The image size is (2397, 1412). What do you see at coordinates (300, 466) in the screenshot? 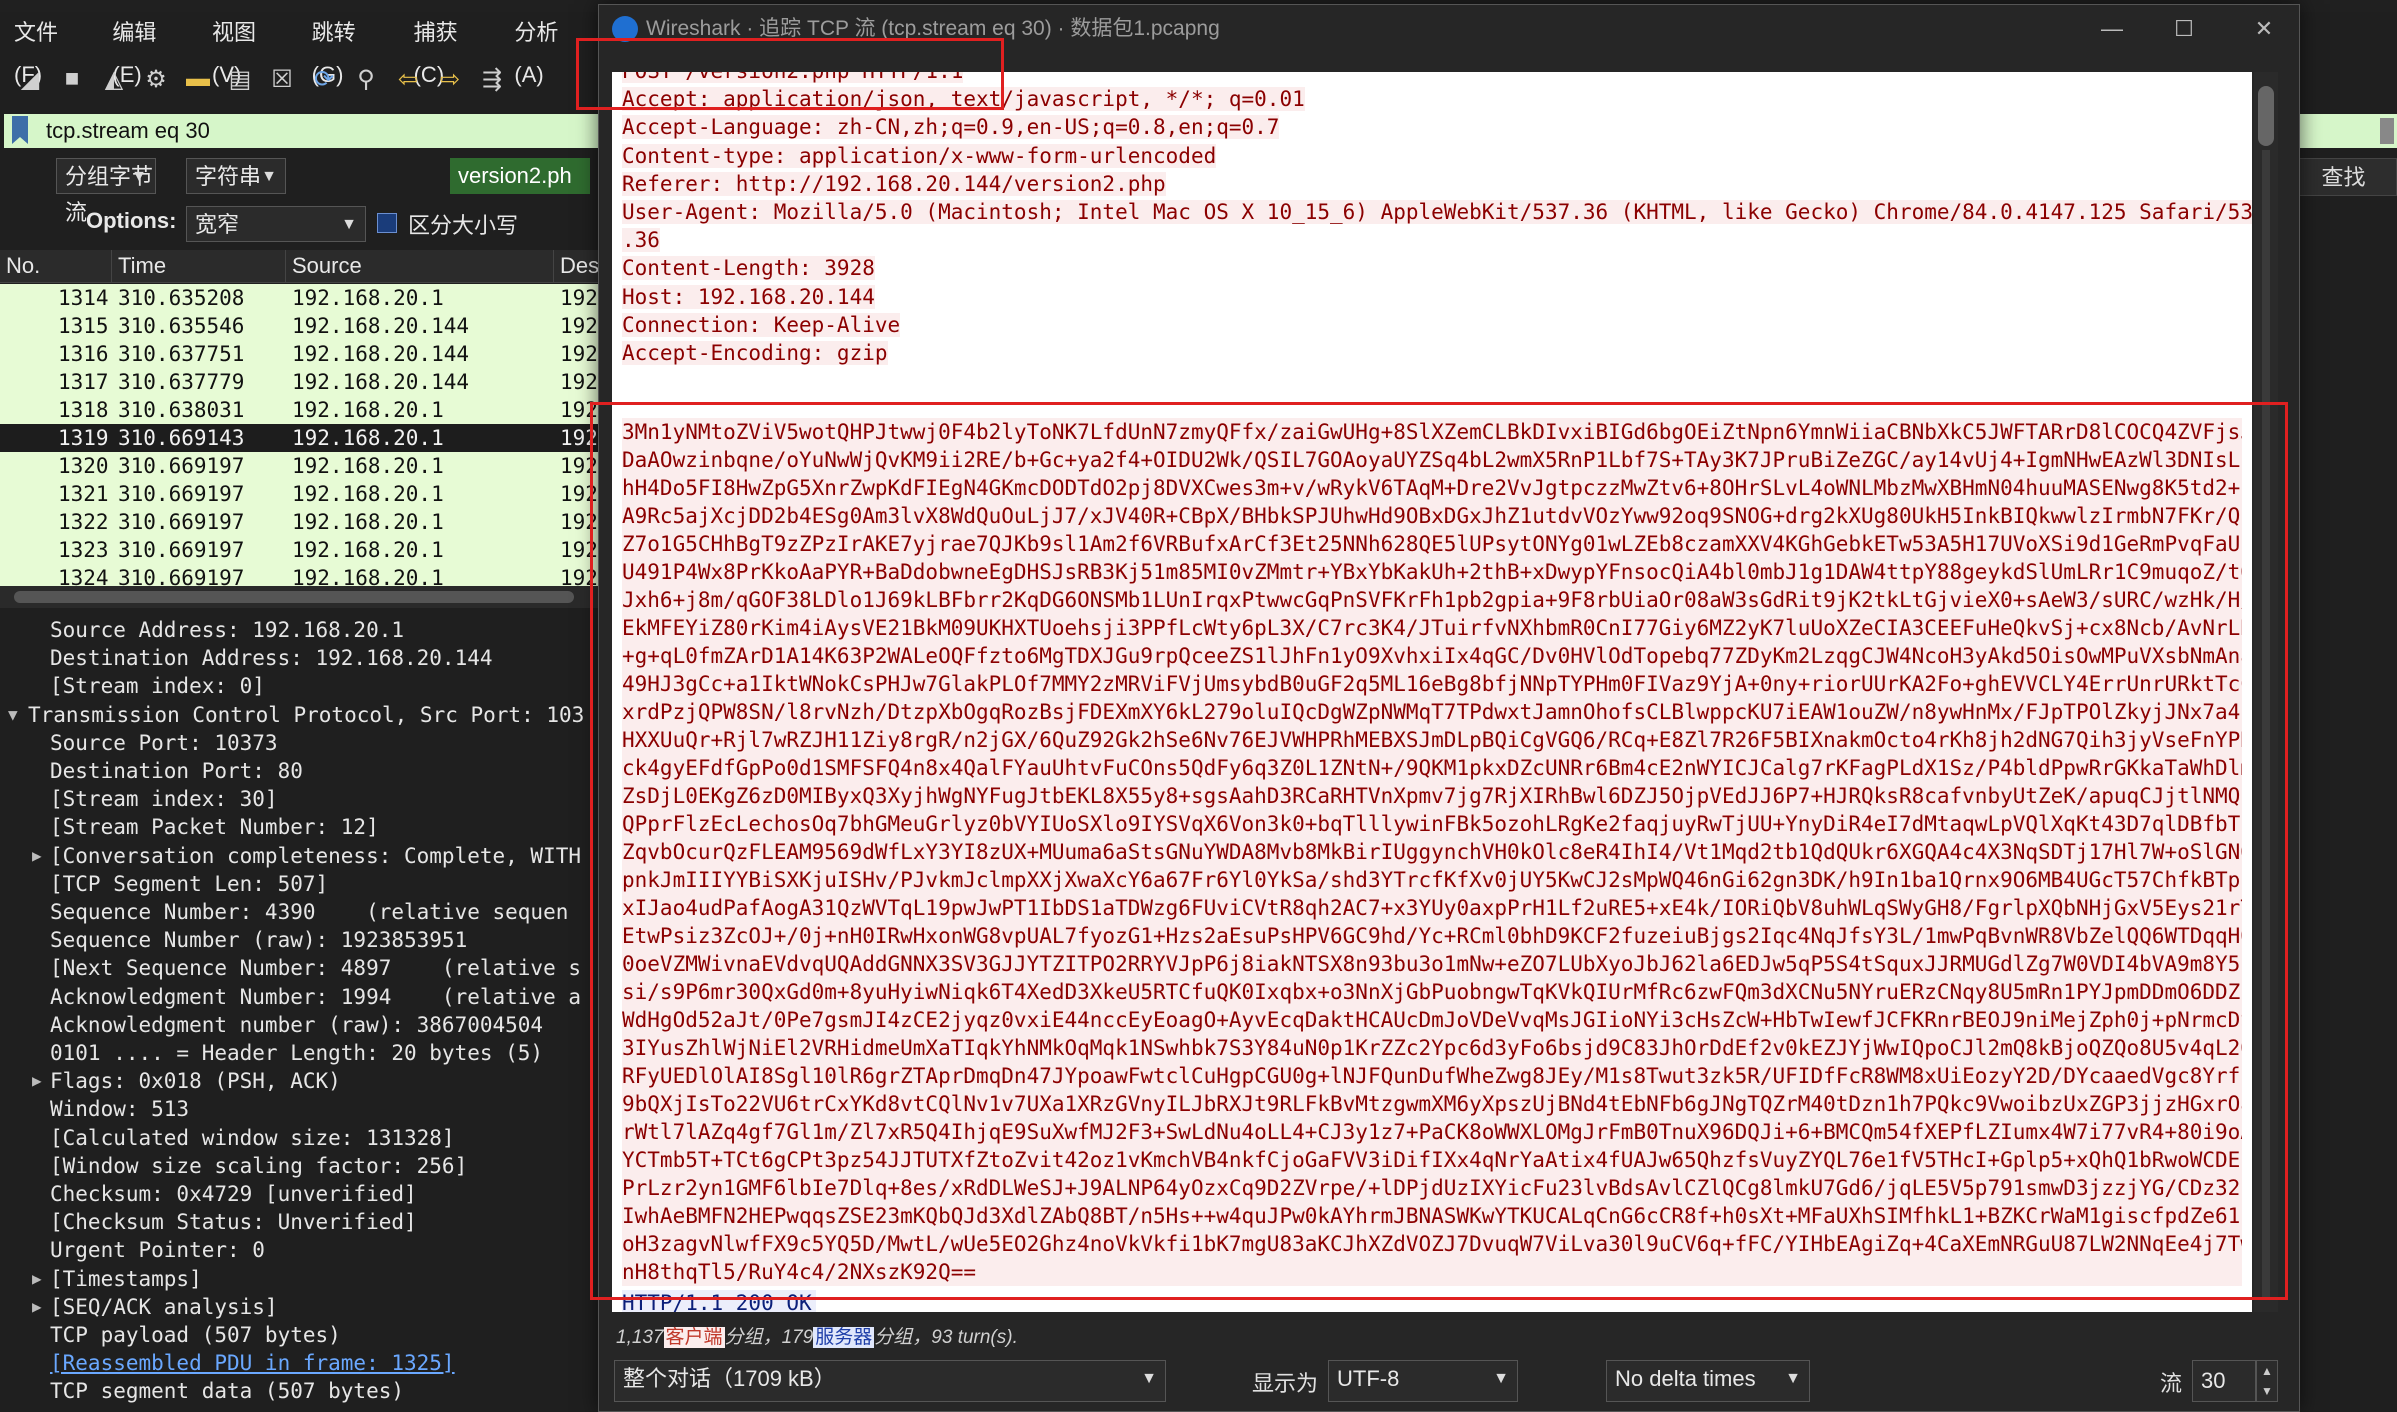
I see `packet-row: 1320 310.669197 192.168.20.1 192` at bounding box center [300, 466].